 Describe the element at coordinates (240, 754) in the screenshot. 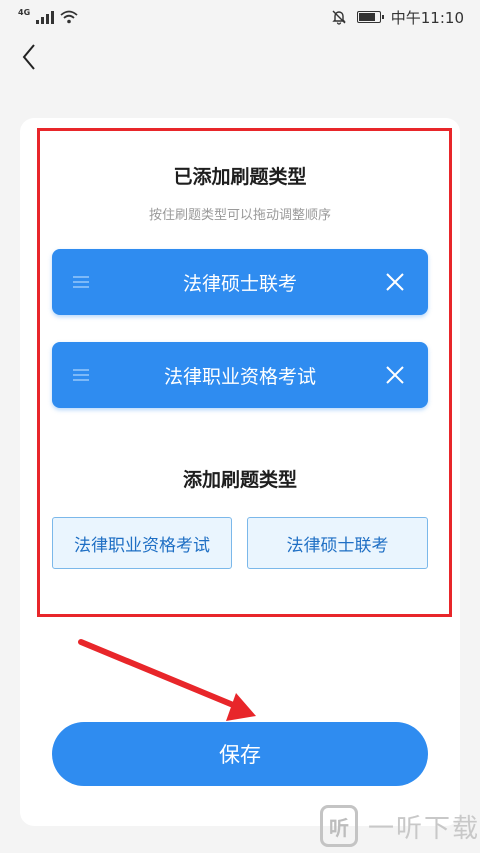

I see `save-button: 保存` at that location.